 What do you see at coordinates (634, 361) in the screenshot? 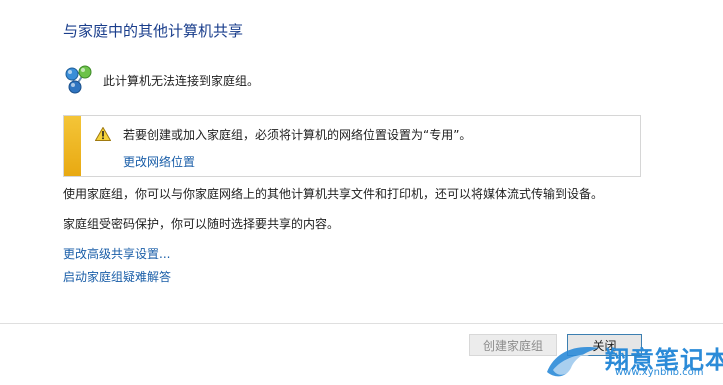
I see `watermark-logo: 翔意笔记本 www.xynbnb.com` at bounding box center [634, 361].